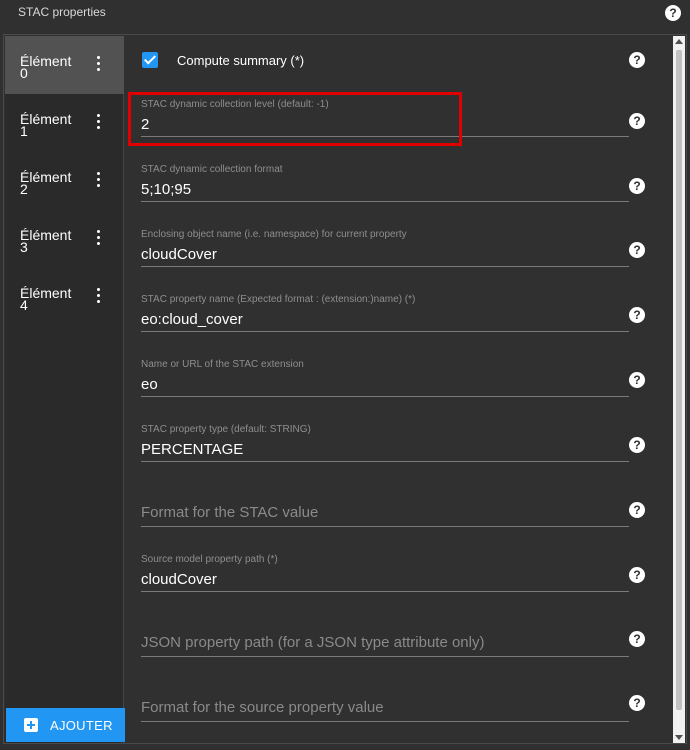 This screenshot has width=690, height=750. I want to click on sidebar-item-element-3: Élément 3, so click(64, 239).